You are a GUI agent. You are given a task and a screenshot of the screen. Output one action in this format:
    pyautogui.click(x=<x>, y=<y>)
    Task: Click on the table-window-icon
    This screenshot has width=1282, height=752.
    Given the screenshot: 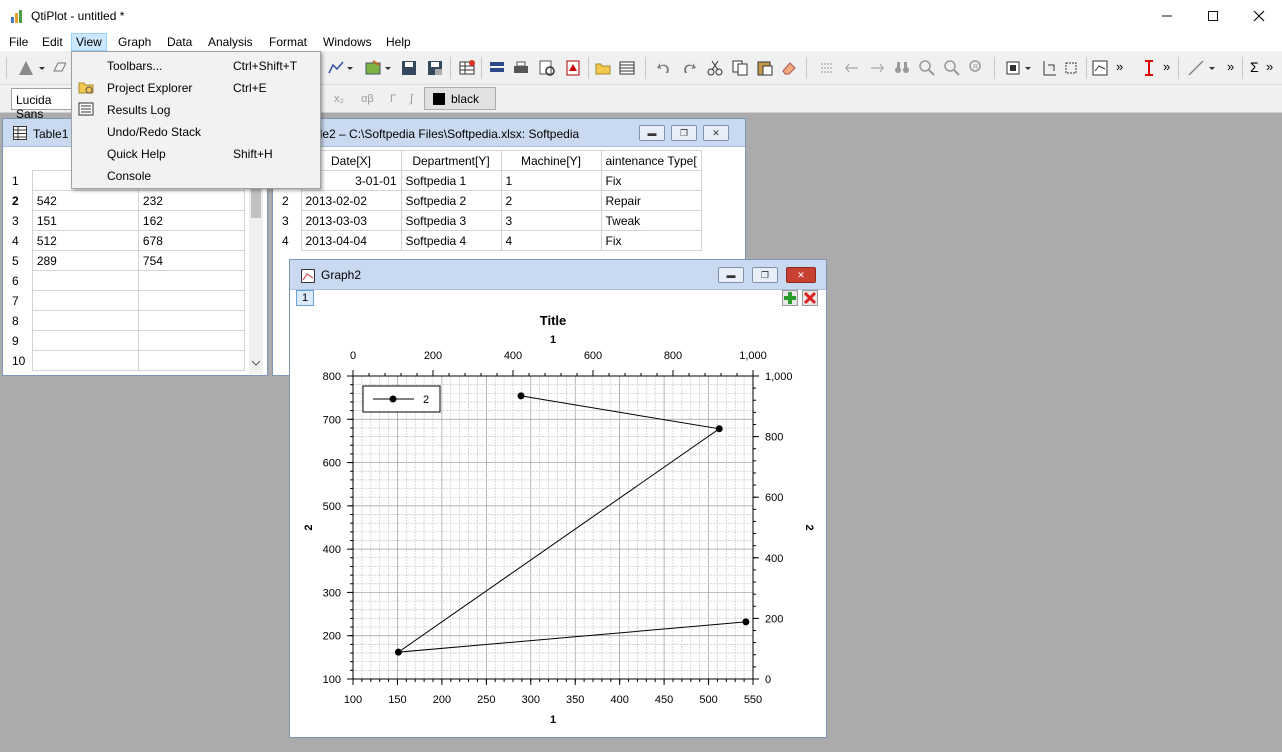 What is the action you would take?
    pyautogui.click(x=627, y=68)
    